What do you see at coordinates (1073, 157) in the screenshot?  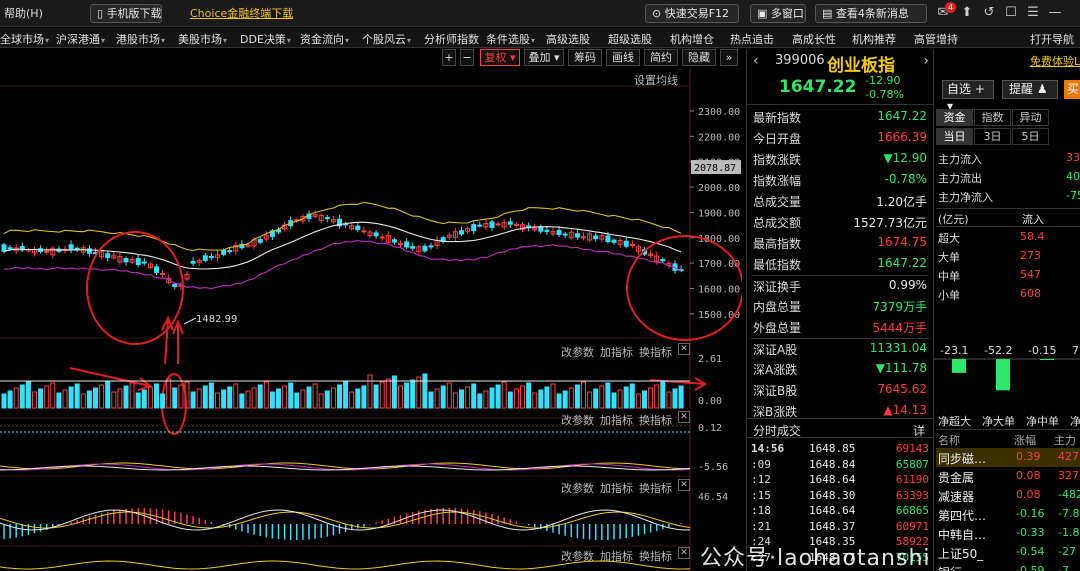 I see `main-flow-value: 33` at bounding box center [1073, 157].